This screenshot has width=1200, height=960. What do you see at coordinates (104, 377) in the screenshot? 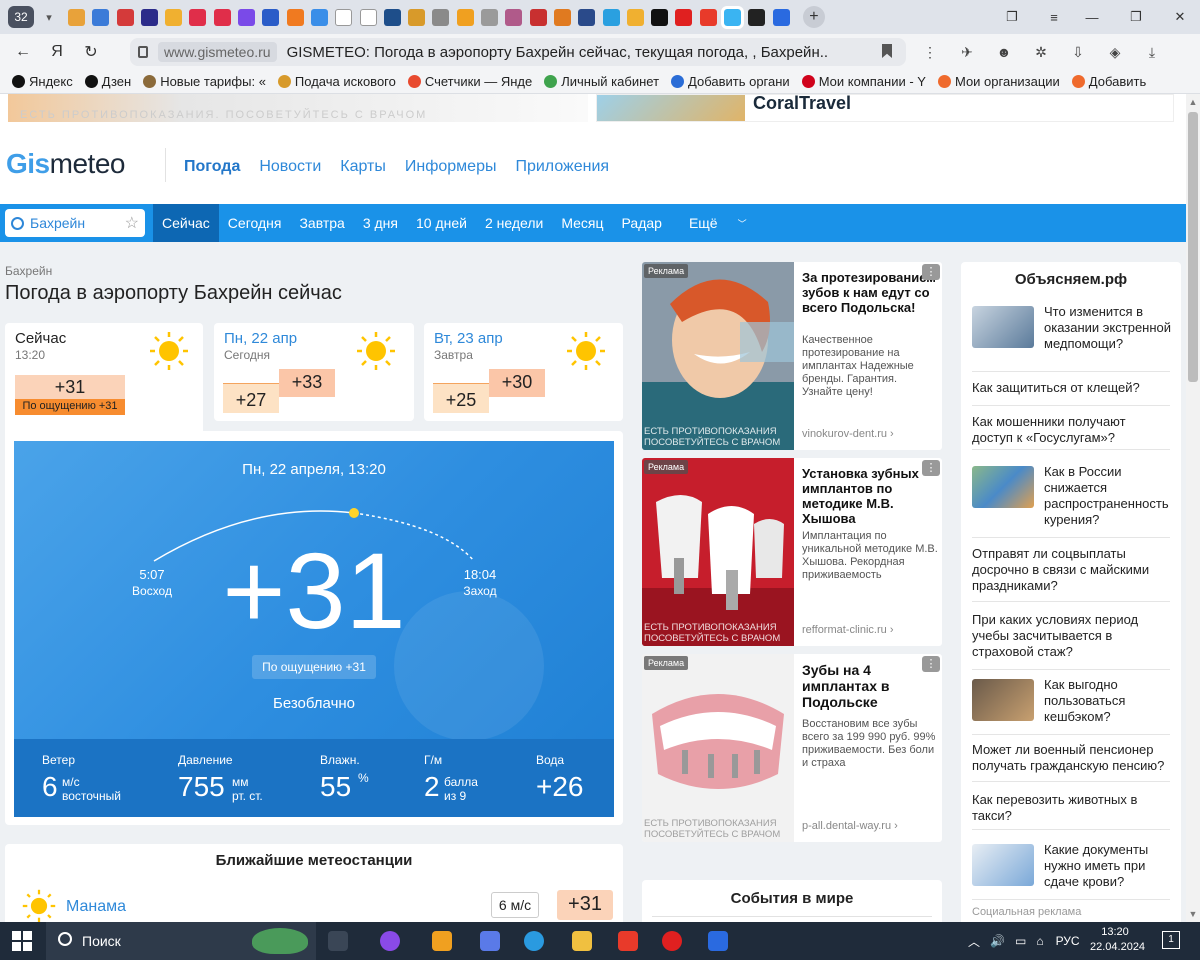
I see `card-now: Сейчас 13:20 +31 По ощущению +31` at bounding box center [104, 377].